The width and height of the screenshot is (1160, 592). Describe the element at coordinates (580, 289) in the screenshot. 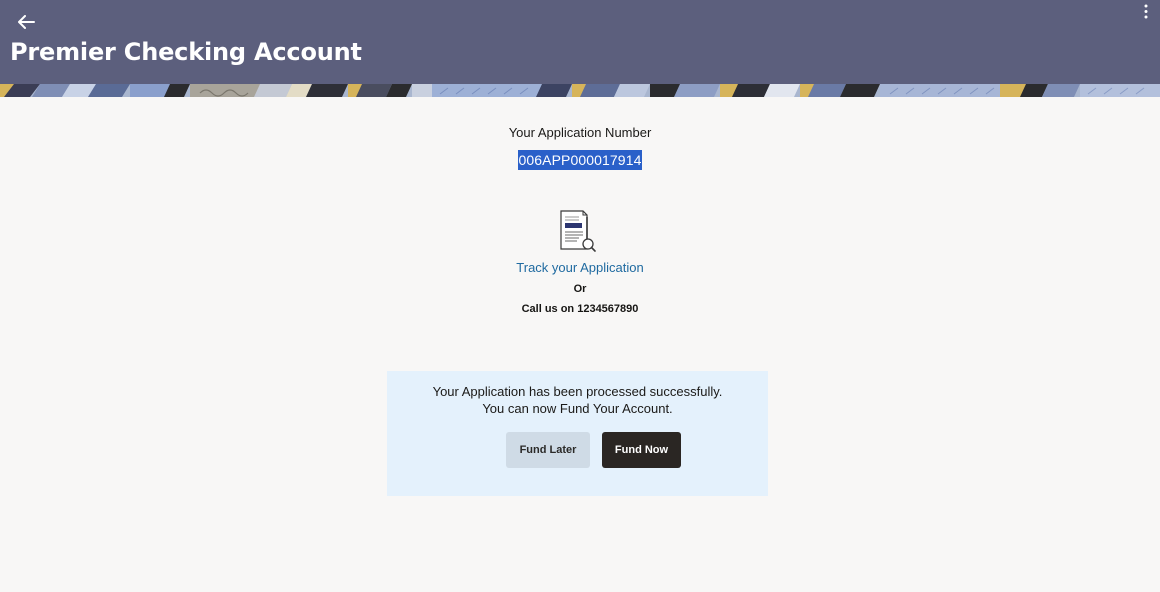

I see `or-text: Or` at that location.